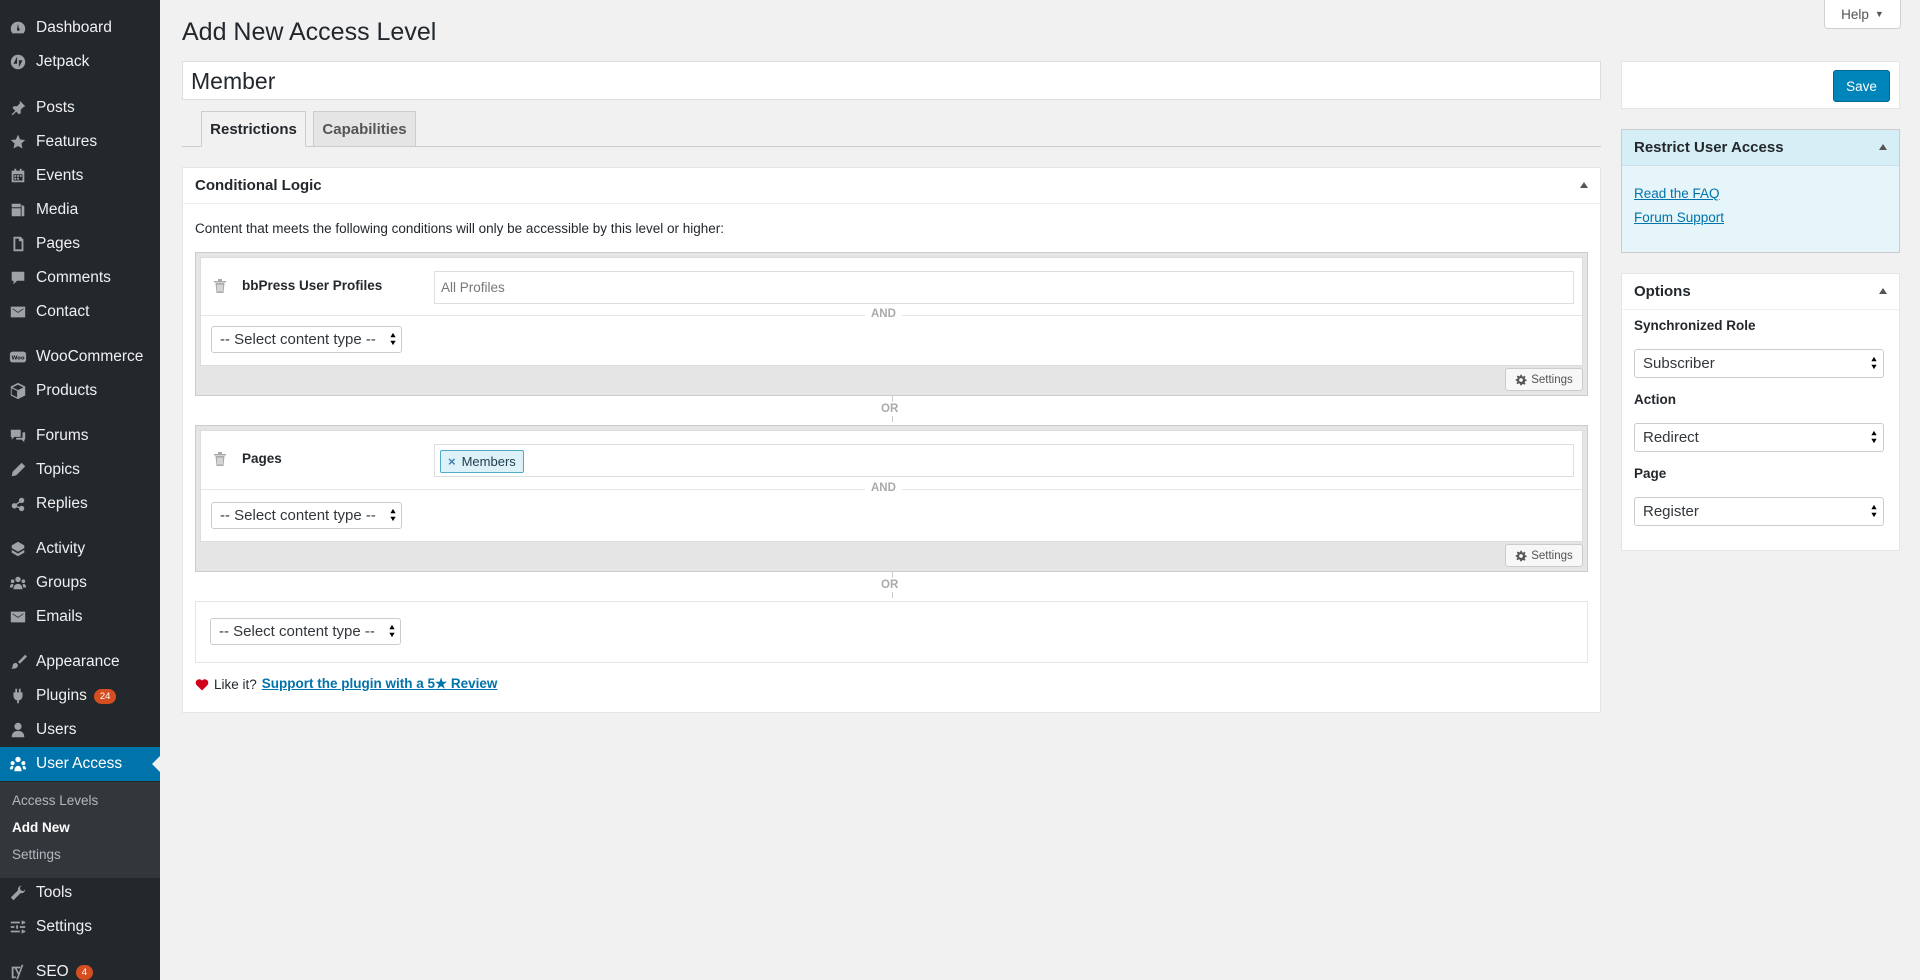  I want to click on star-icon, so click(18, 142).